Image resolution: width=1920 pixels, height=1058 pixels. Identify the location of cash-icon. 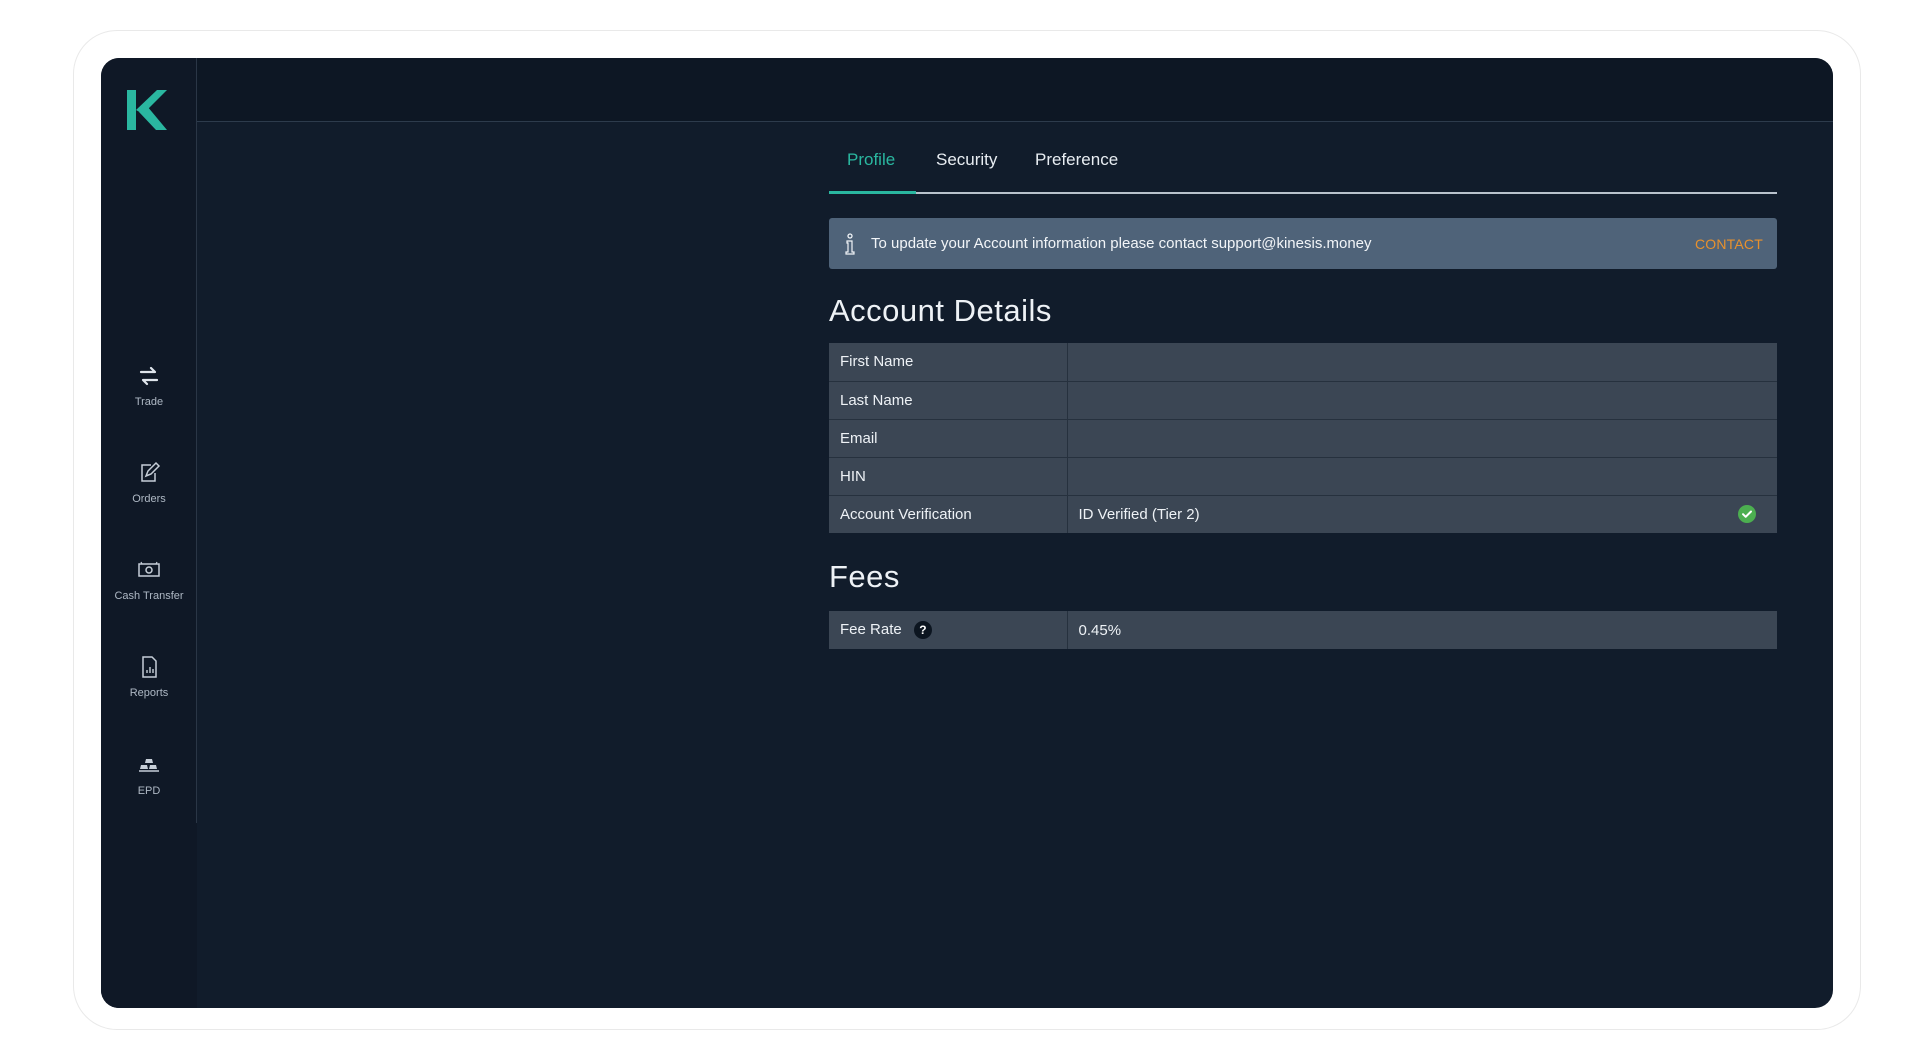
(149, 569).